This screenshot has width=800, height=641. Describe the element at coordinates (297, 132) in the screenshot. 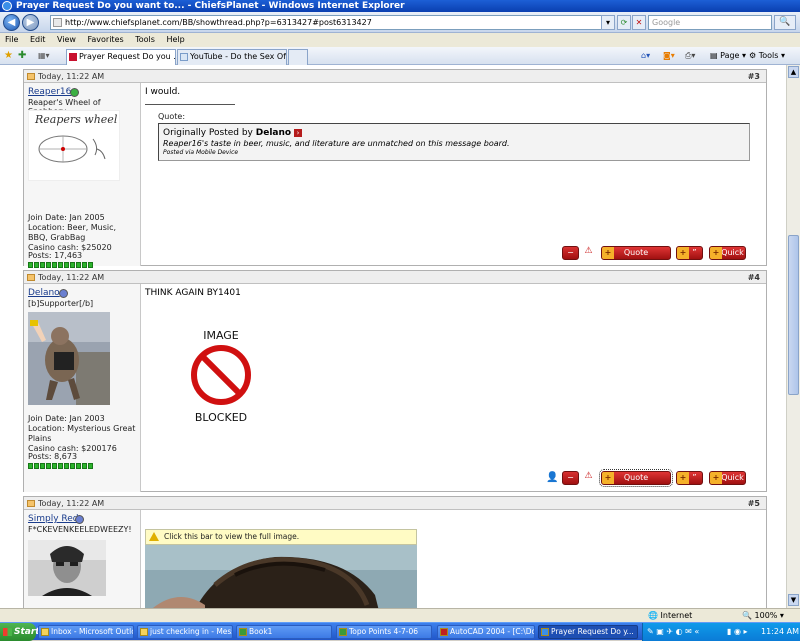

I see `view-post-icon: ›` at that location.